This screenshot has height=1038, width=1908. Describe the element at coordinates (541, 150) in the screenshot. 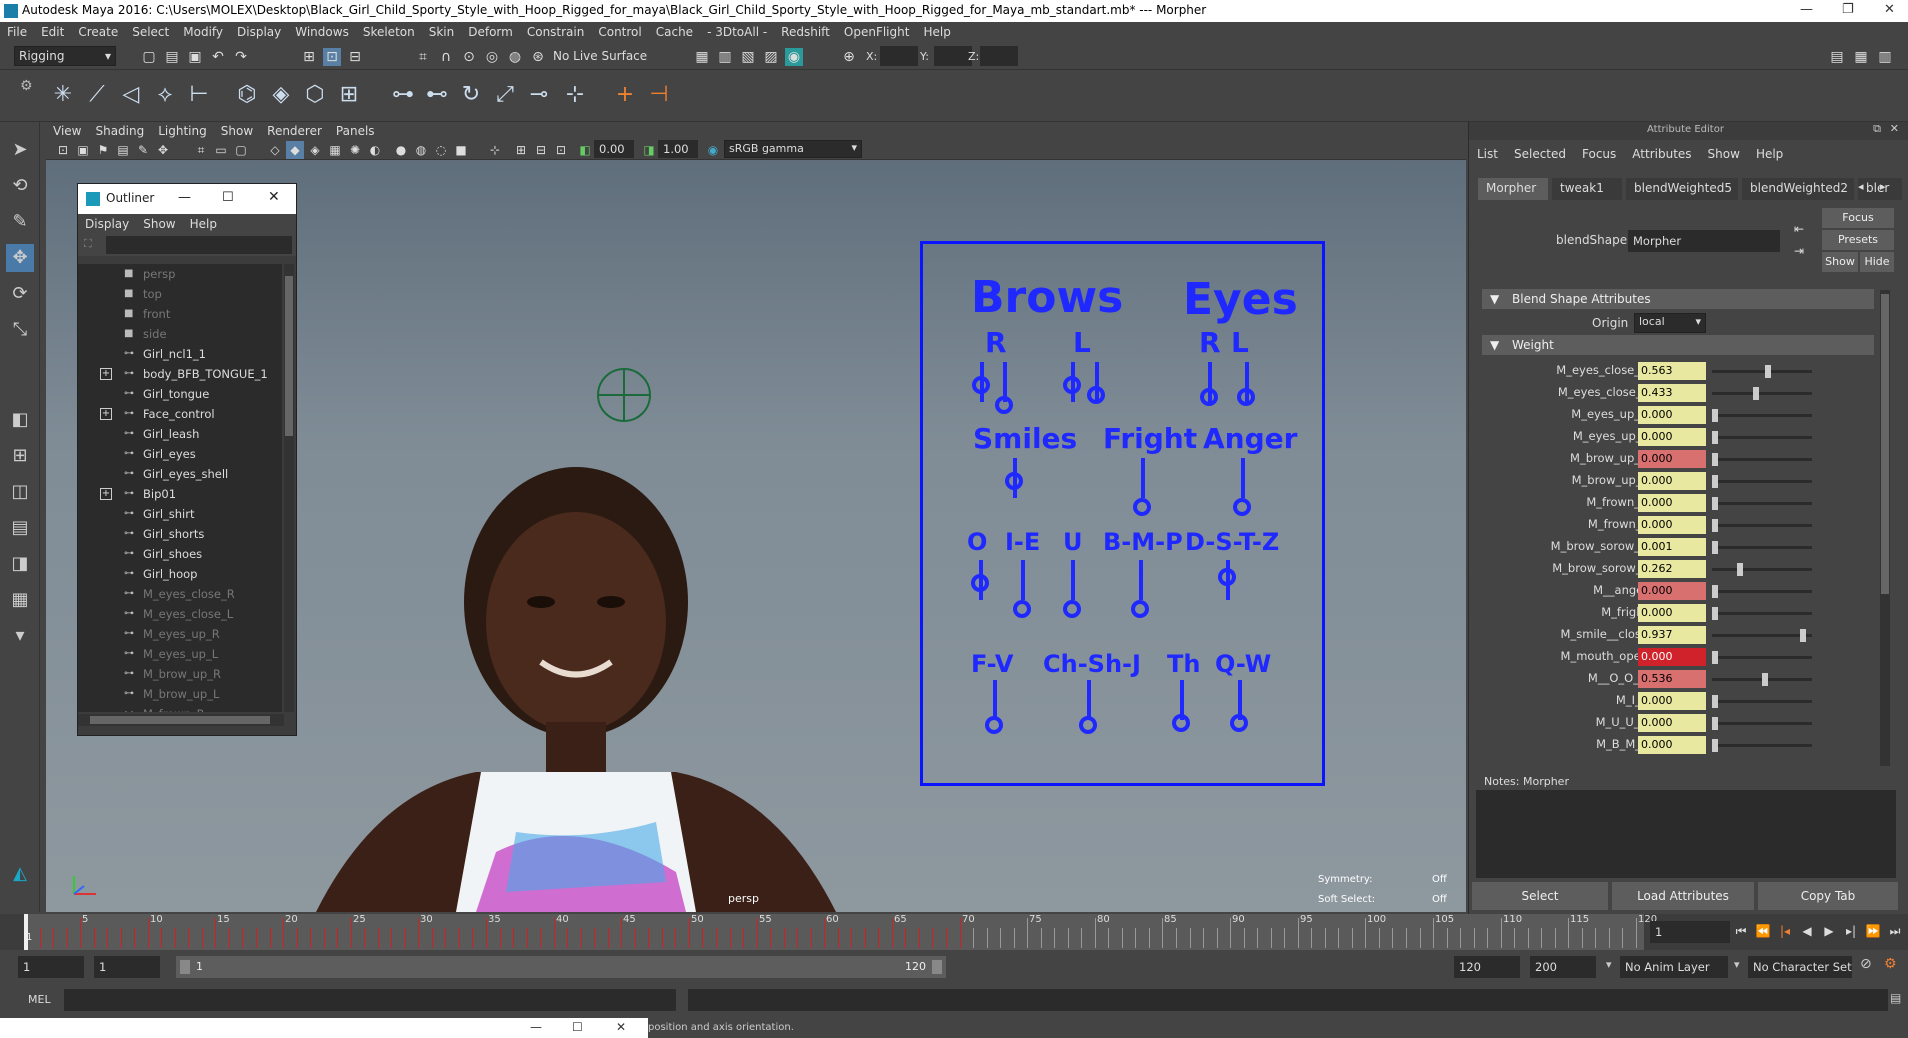

I see `xray-active-icon: ⊟` at that location.